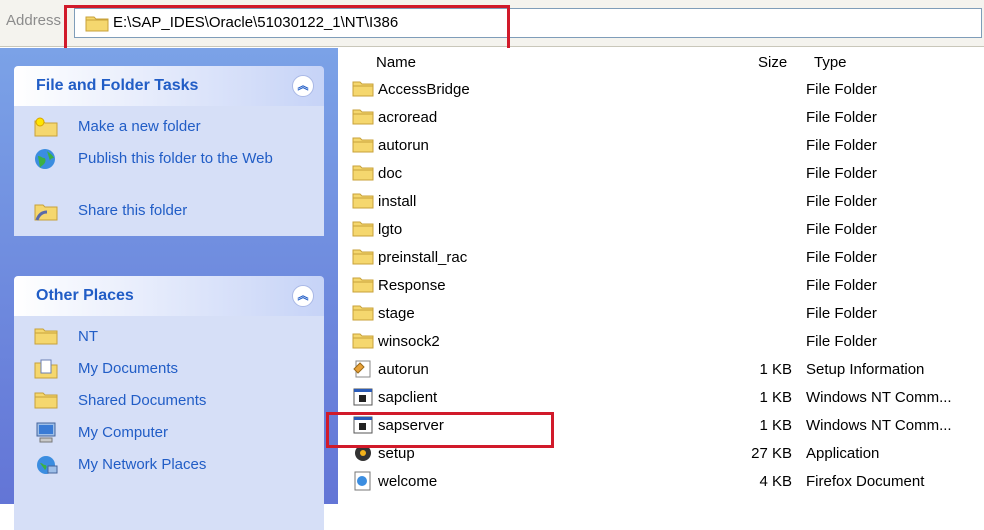 The height and width of the screenshot is (530, 984). I want to click on file-size: 27 KB, so click(771, 453).